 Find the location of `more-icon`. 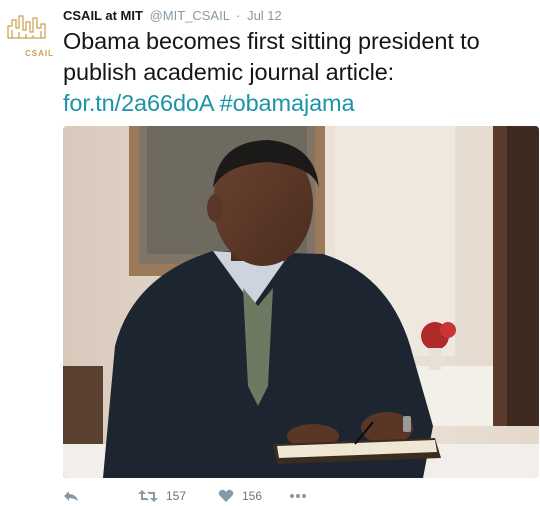

more-icon is located at coordinates (298, 496).